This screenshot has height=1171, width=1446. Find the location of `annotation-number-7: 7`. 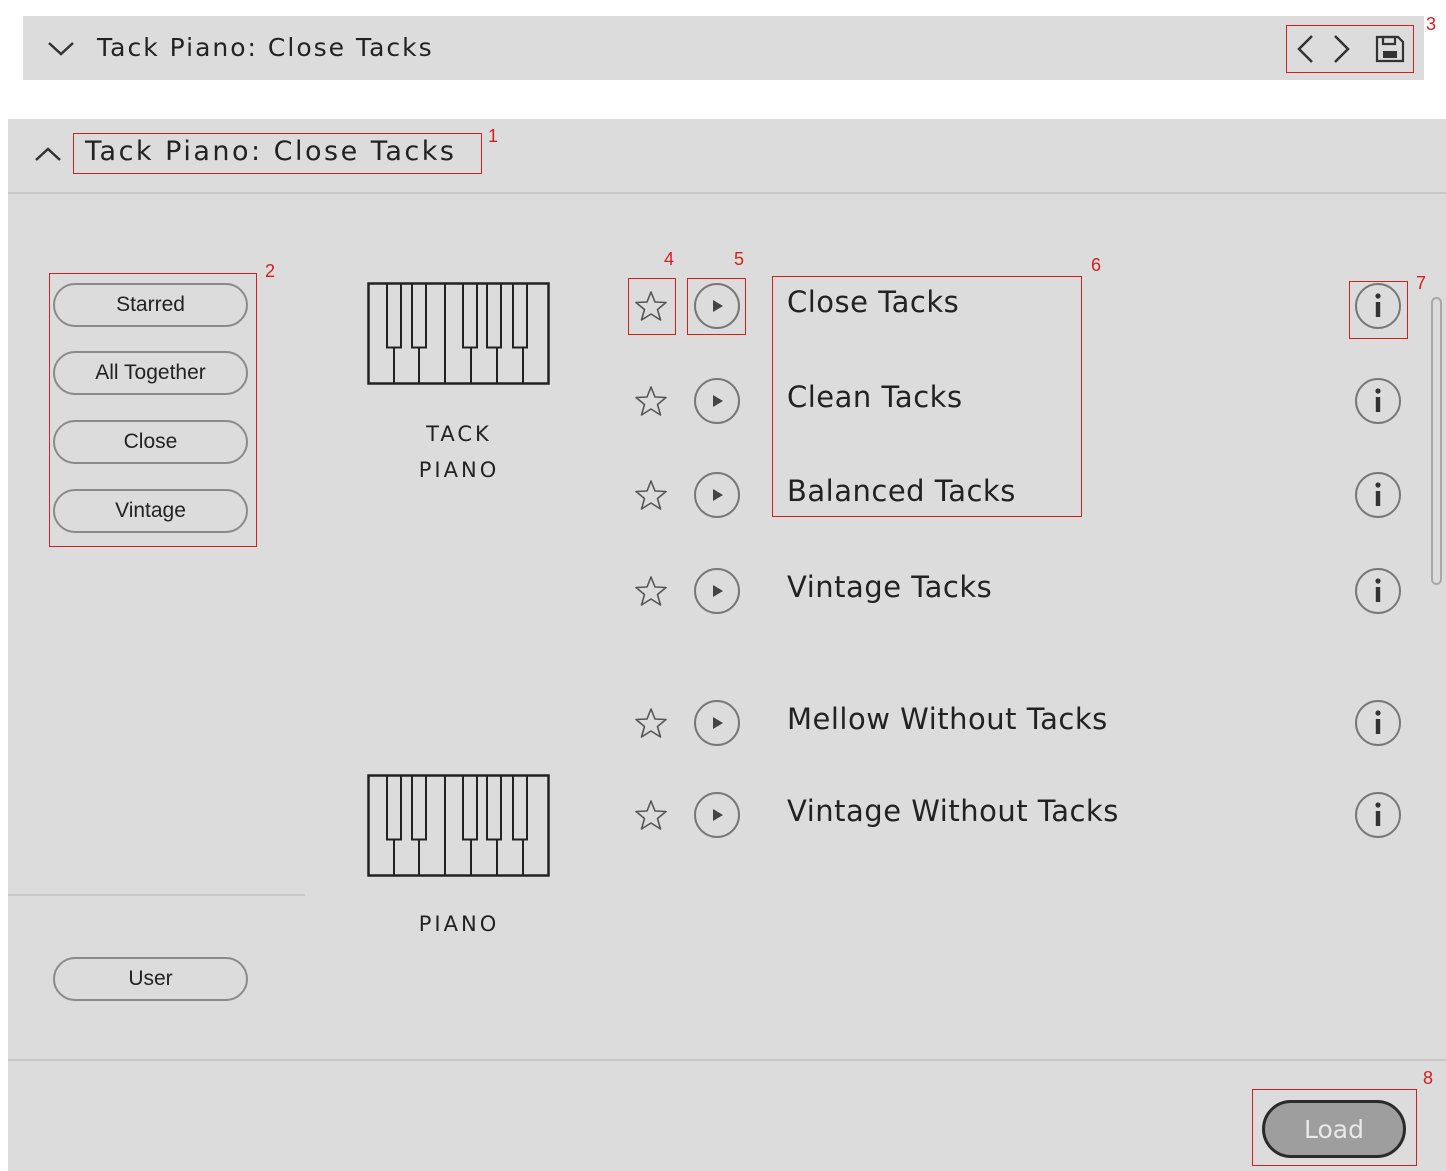

annotation-number-7: 7 is located at coordinates (1421, 283).